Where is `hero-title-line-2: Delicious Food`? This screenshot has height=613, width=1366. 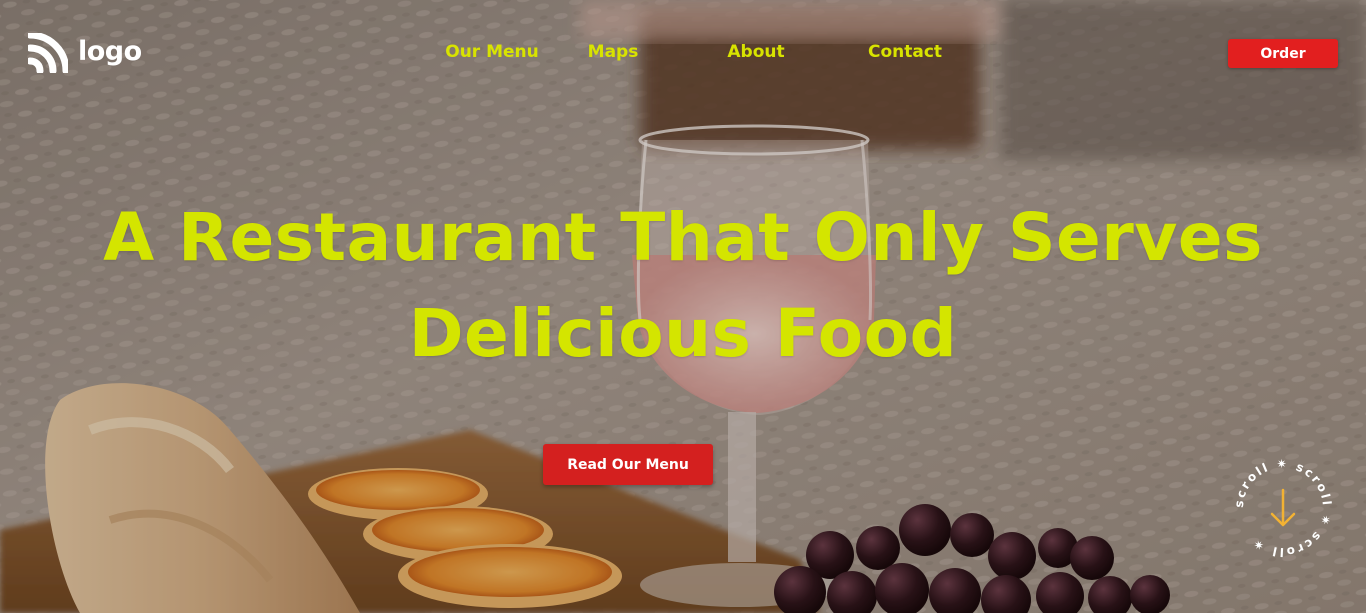
hero-title-line-2: Delicious Food is located at coordinates (683, 333).